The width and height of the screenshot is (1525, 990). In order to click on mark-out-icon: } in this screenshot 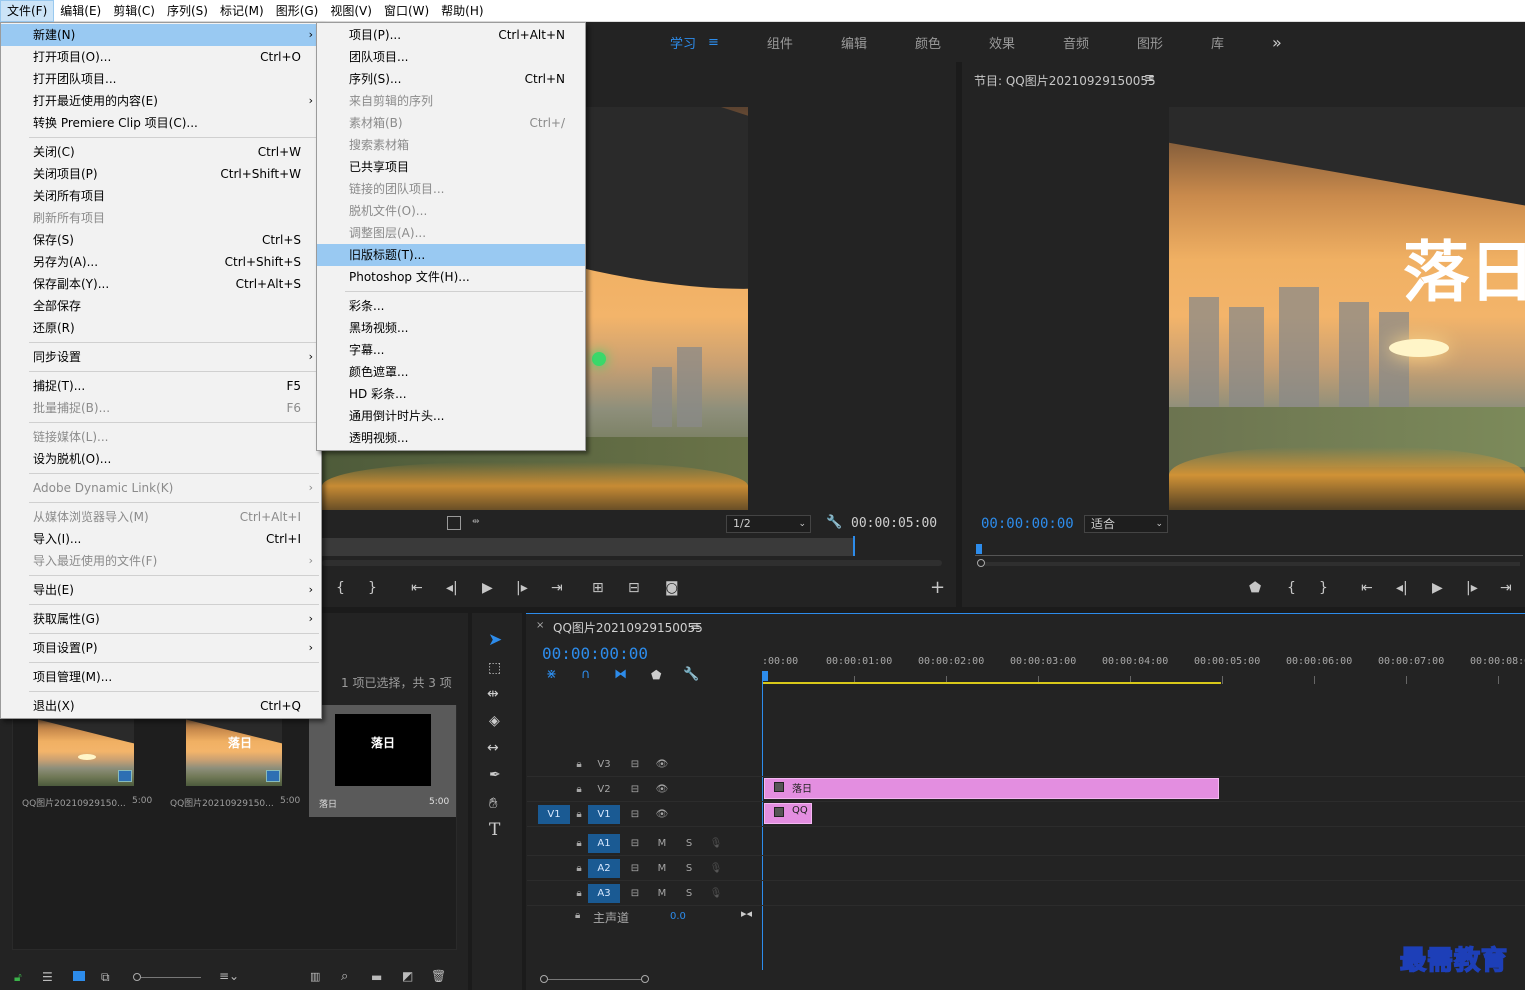, I will do `click(1323, 588)`.